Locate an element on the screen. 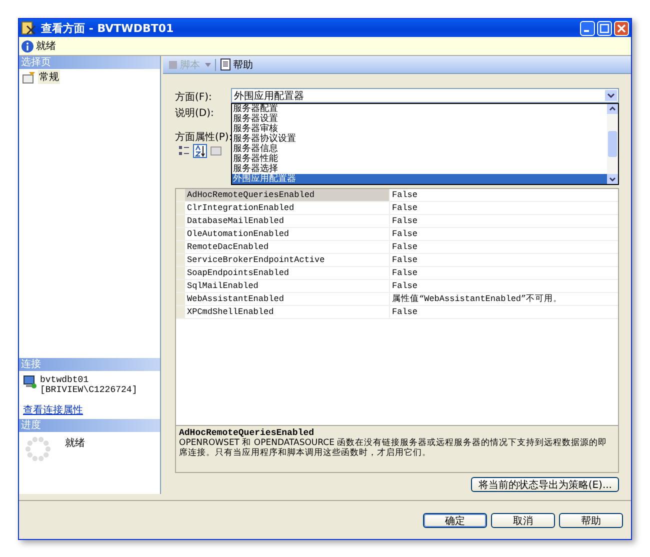 Image resolution: width=650 pixels, height=557 pixels. maximize-button is located at coordinates (604, 28).